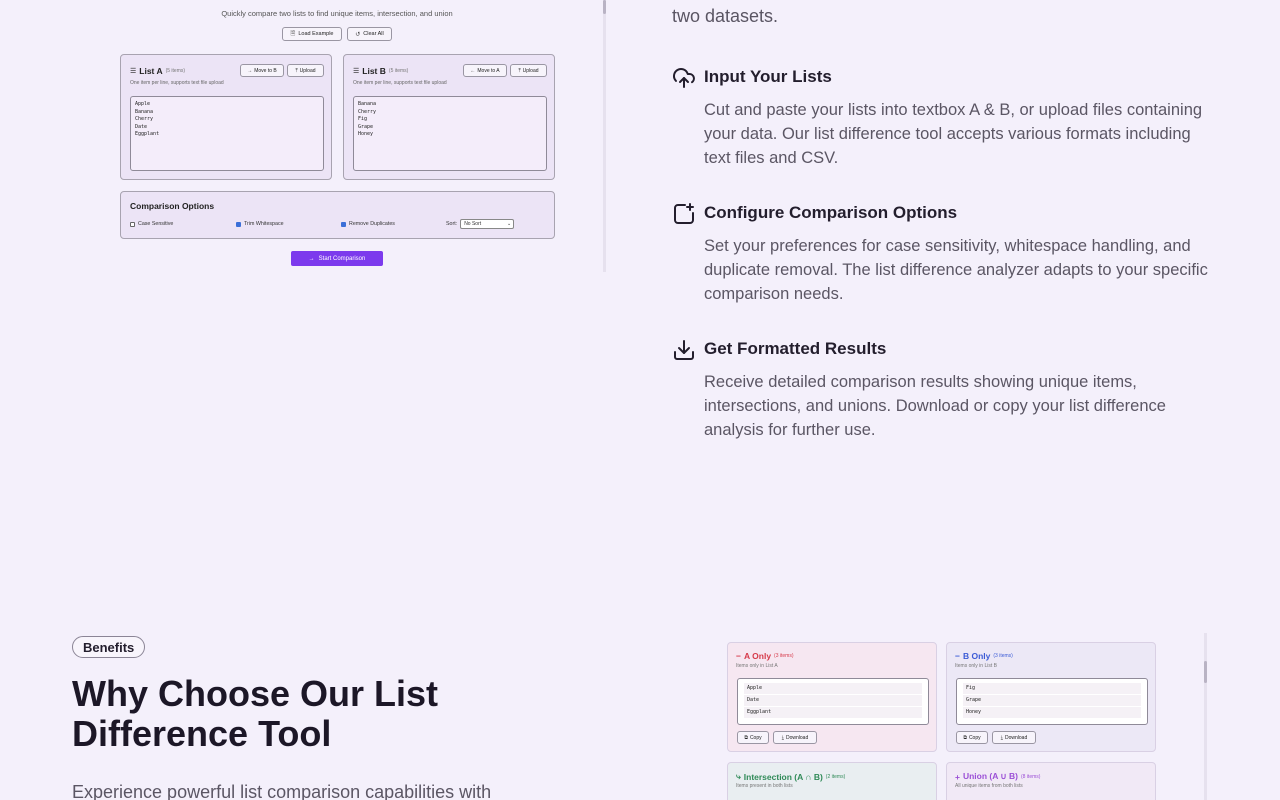 Image resolution: width=1280 pixels, height=800 pixels. Describe the element at coordinates (795, 737) in the screenshot. I see `a-only-download-button: ⤓ Download` at that location.